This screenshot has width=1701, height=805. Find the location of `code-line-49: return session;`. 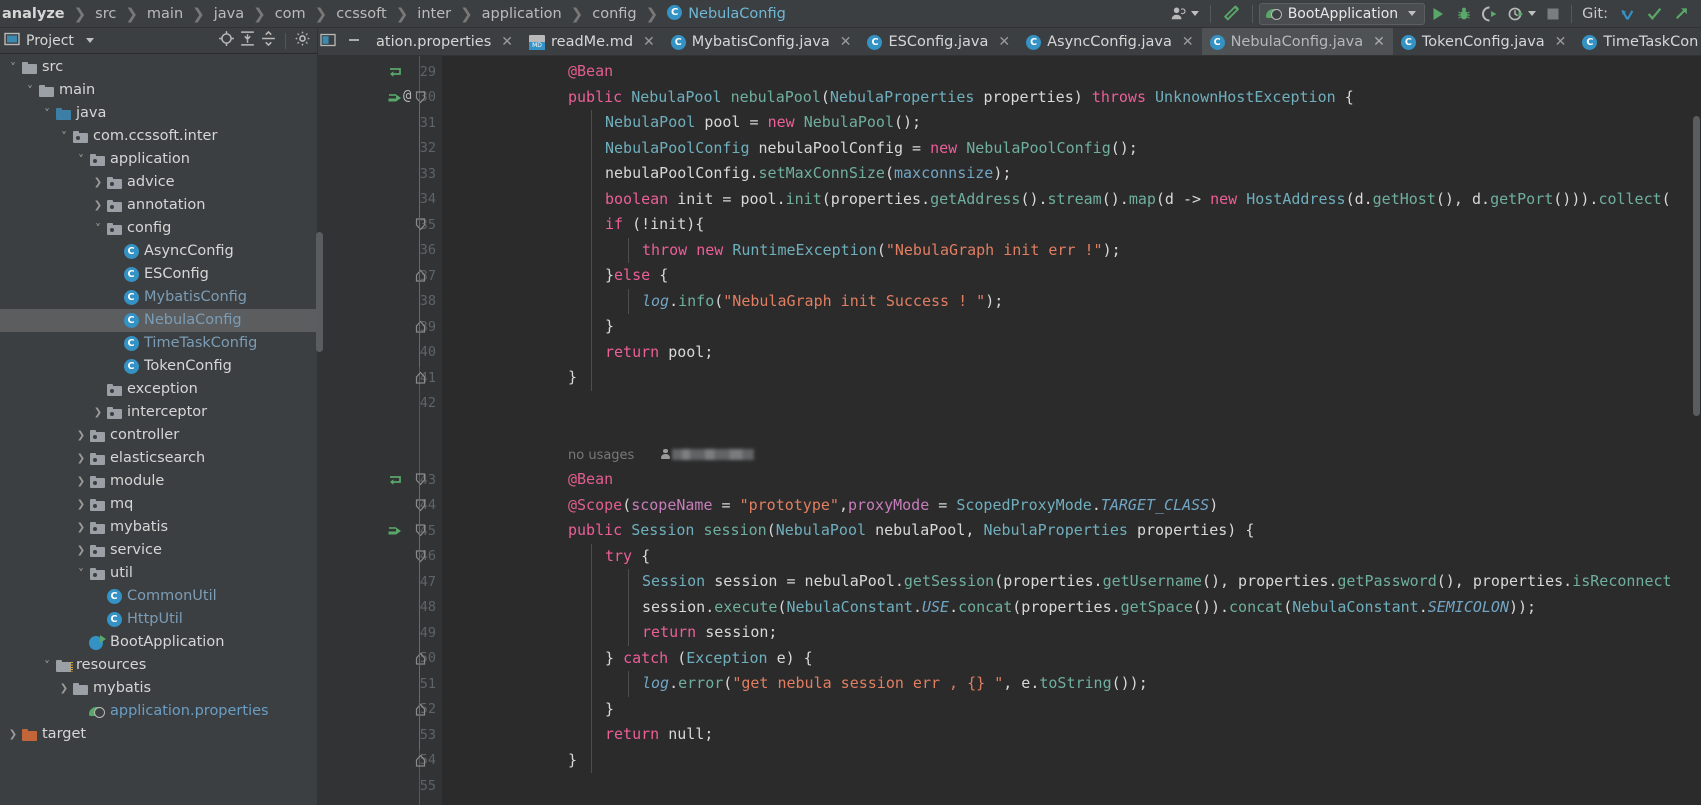

code-line-49: return session; is located at coordinates (1071, 633).